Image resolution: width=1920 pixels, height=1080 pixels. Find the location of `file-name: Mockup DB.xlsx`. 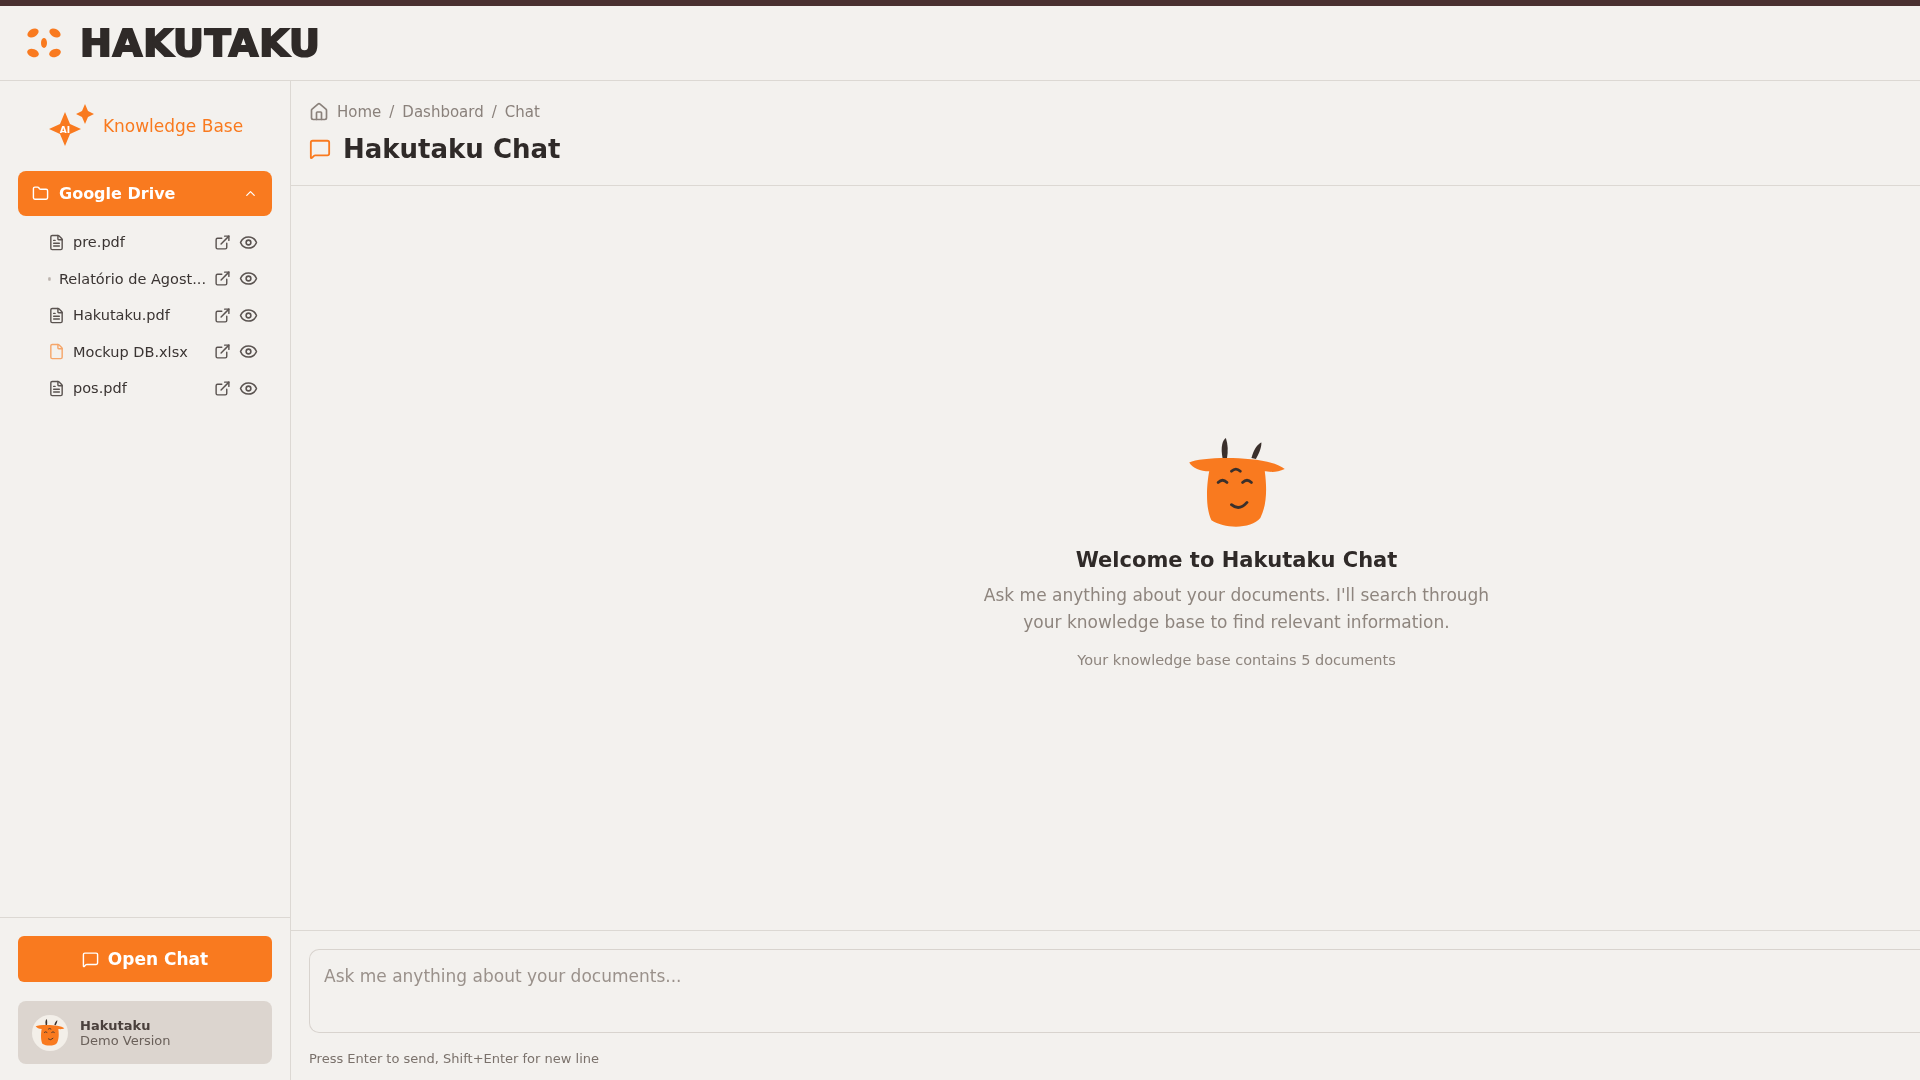

file-name: Mockup DB.xlsx is located at coordinates (139, 351).